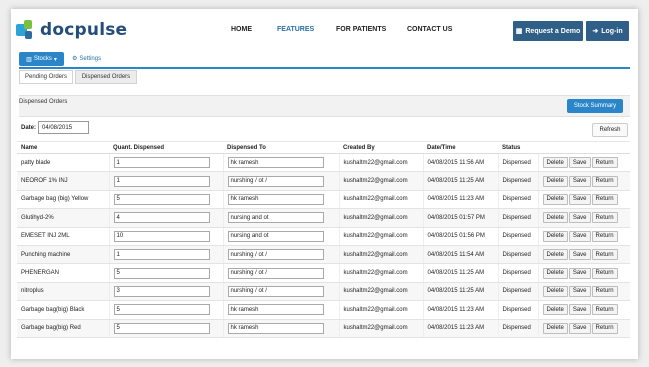 The height and width of the screenshot is (367, 649). Describe the element at coordinates (607, 31) in the screenshot. I see `login-button: ➜ Log-in` at that location.